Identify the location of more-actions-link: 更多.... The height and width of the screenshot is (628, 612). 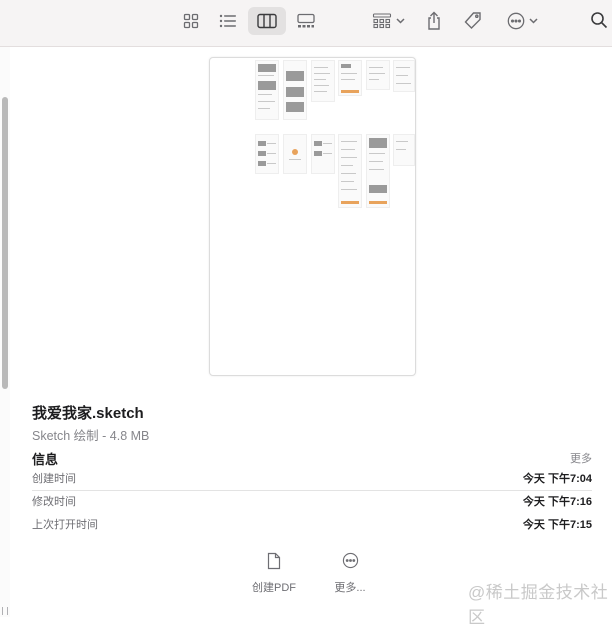
(350, 573).